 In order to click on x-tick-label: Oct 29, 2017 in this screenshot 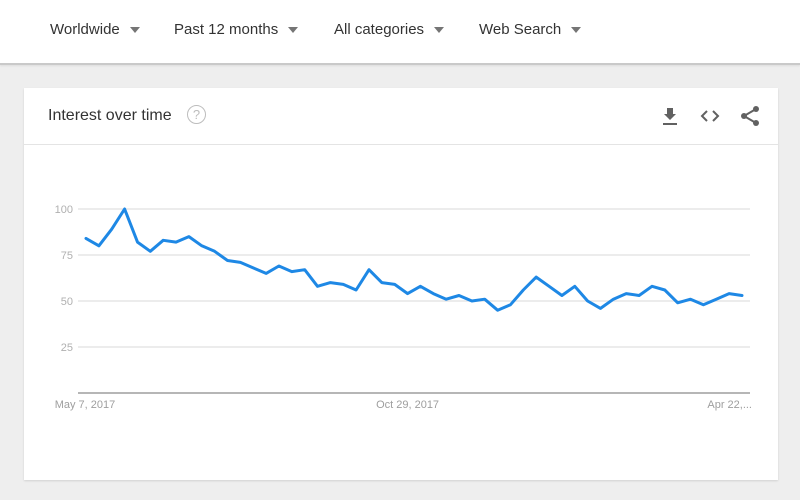, I will do `click(407, 405)`.